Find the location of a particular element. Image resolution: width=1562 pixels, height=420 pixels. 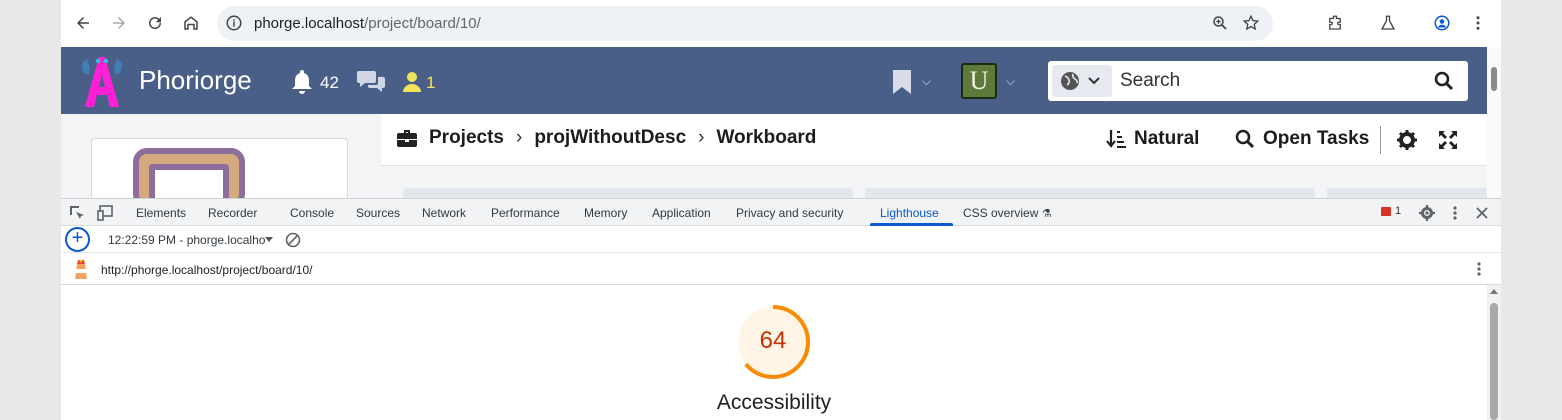

filter-button: Open Tasks is located at coordinates (1302, 139).